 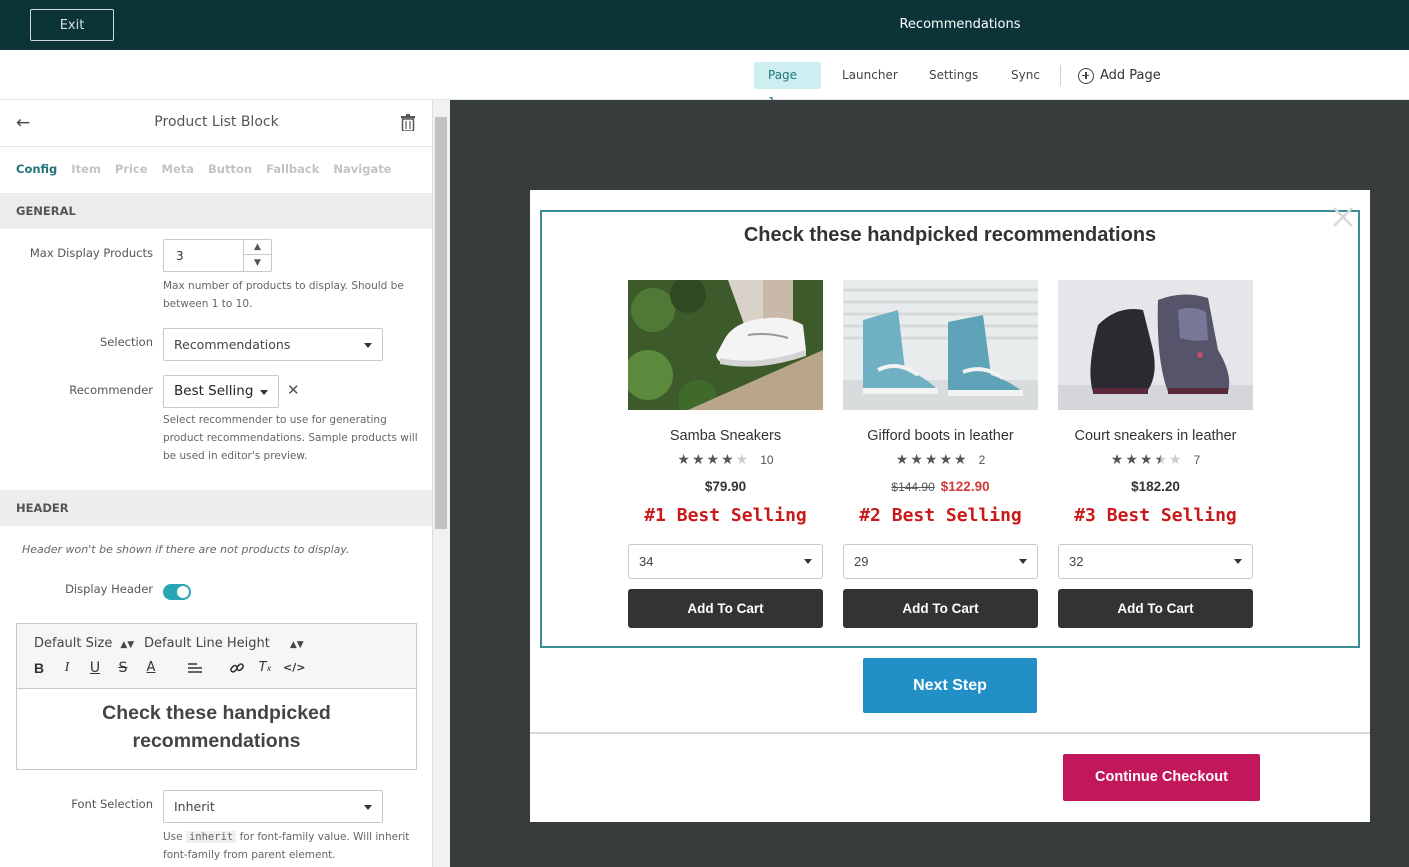 I want to click on size-select: 32, so click(x=1155, y=561).